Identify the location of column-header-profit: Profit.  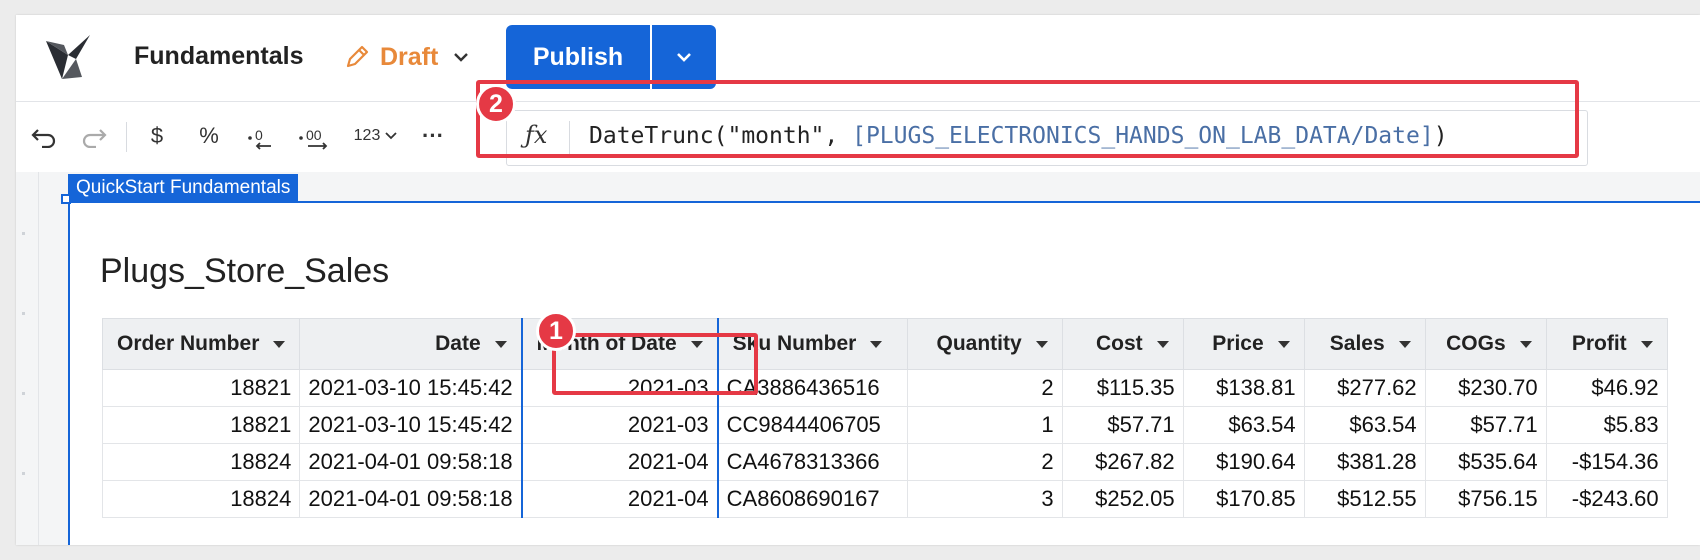
(1606, 344).